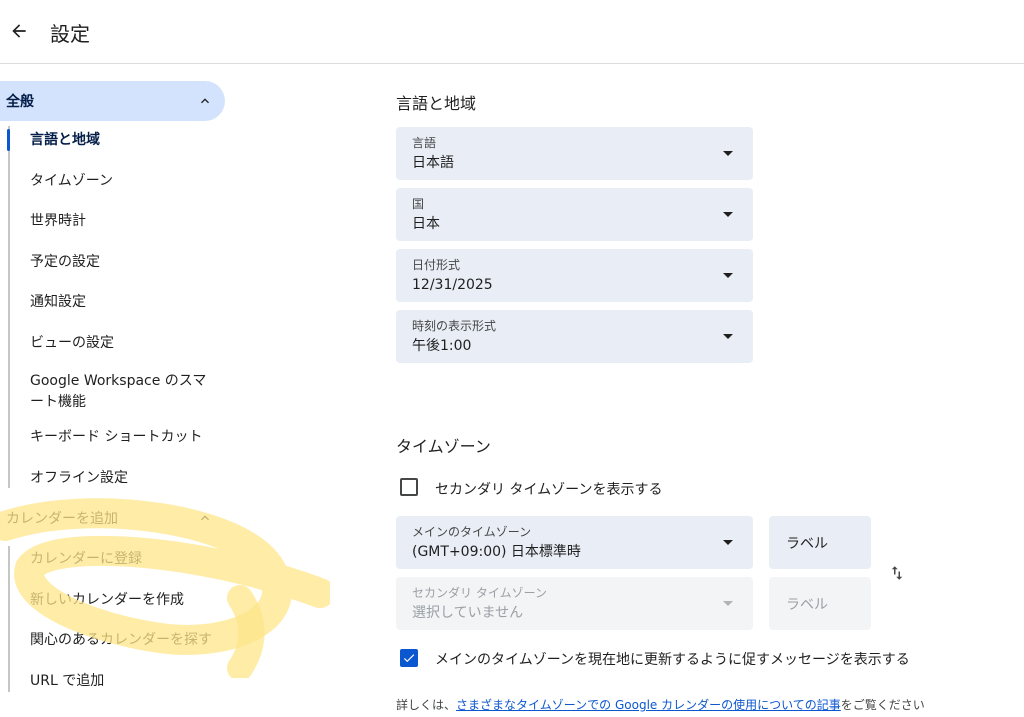  Describe the element at coordinates (442, 346) in the screenshot. I see `field-value: 午後1:00` at that location.